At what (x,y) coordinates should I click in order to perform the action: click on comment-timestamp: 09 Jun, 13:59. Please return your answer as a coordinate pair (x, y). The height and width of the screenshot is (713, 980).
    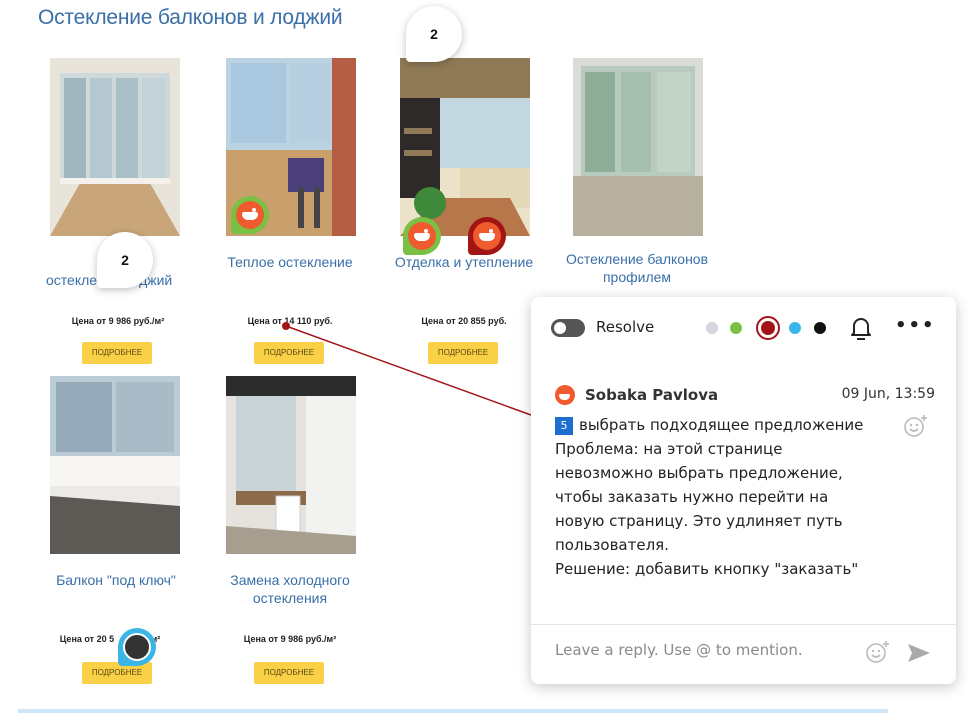
    Looking at the image, I should click on (888, 394).